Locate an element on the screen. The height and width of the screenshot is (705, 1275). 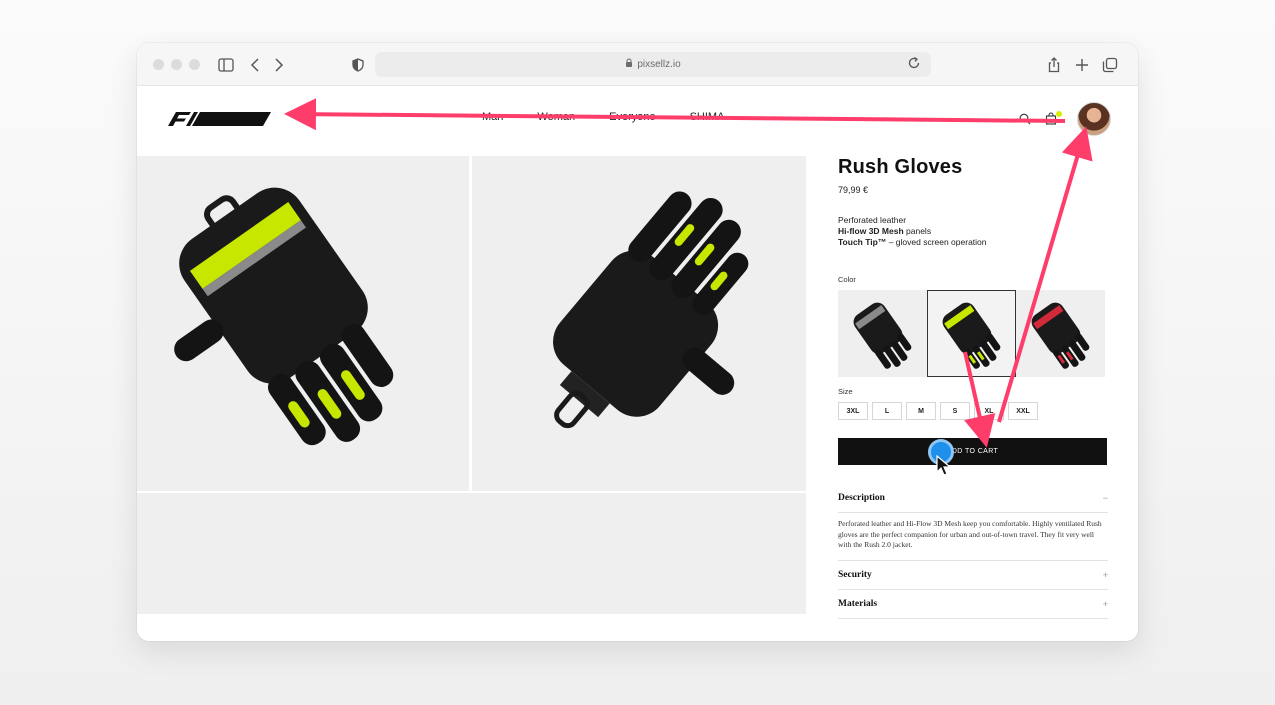
accordion-security: Security + is located at coordinates (973, 575).